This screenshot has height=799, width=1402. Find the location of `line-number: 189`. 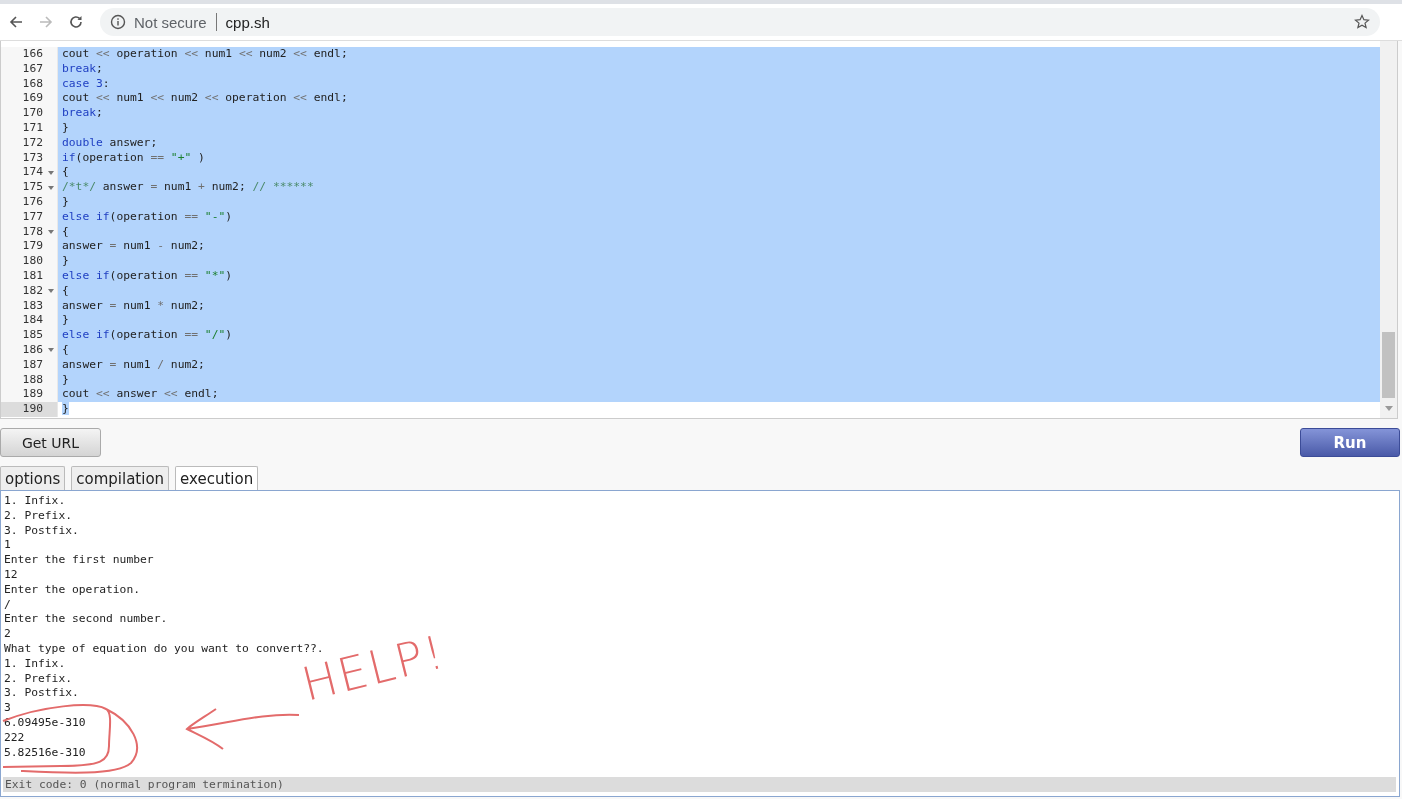

line-number: 189 is located at coordinates (33, 395).